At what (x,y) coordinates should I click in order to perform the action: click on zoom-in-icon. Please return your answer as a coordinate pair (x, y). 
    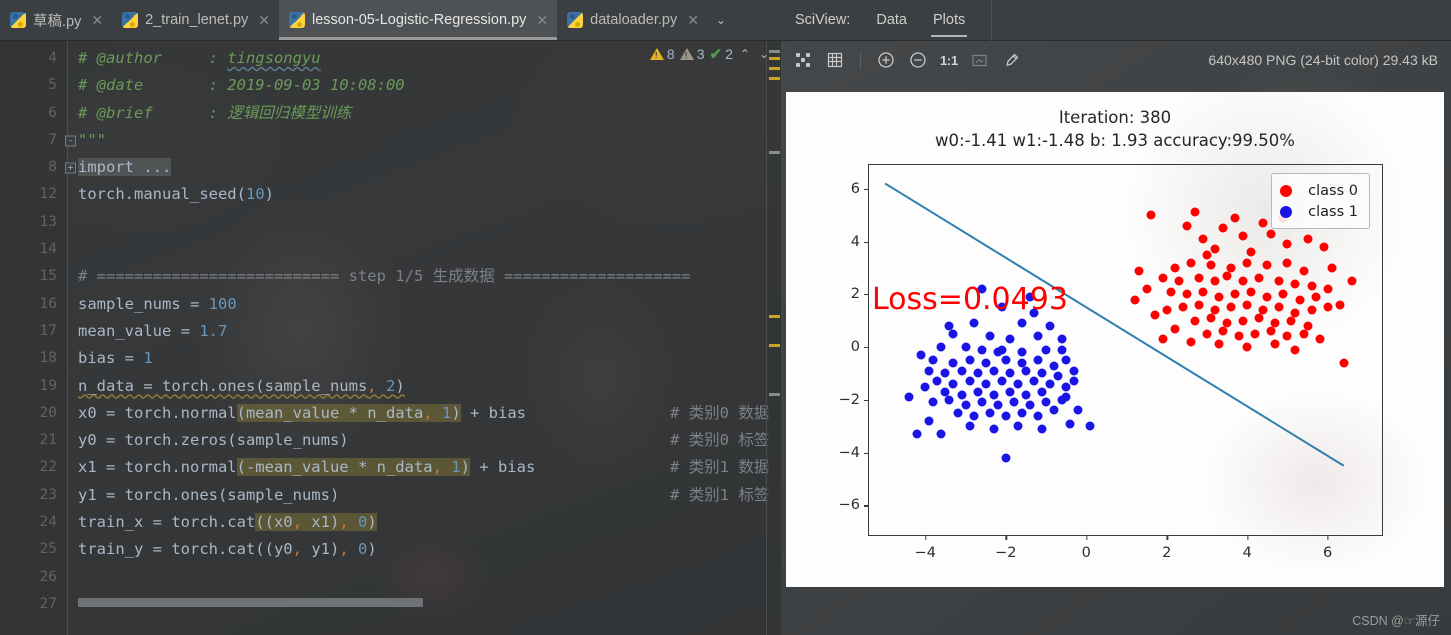
    Looking at the image, I should click on (886, 60).